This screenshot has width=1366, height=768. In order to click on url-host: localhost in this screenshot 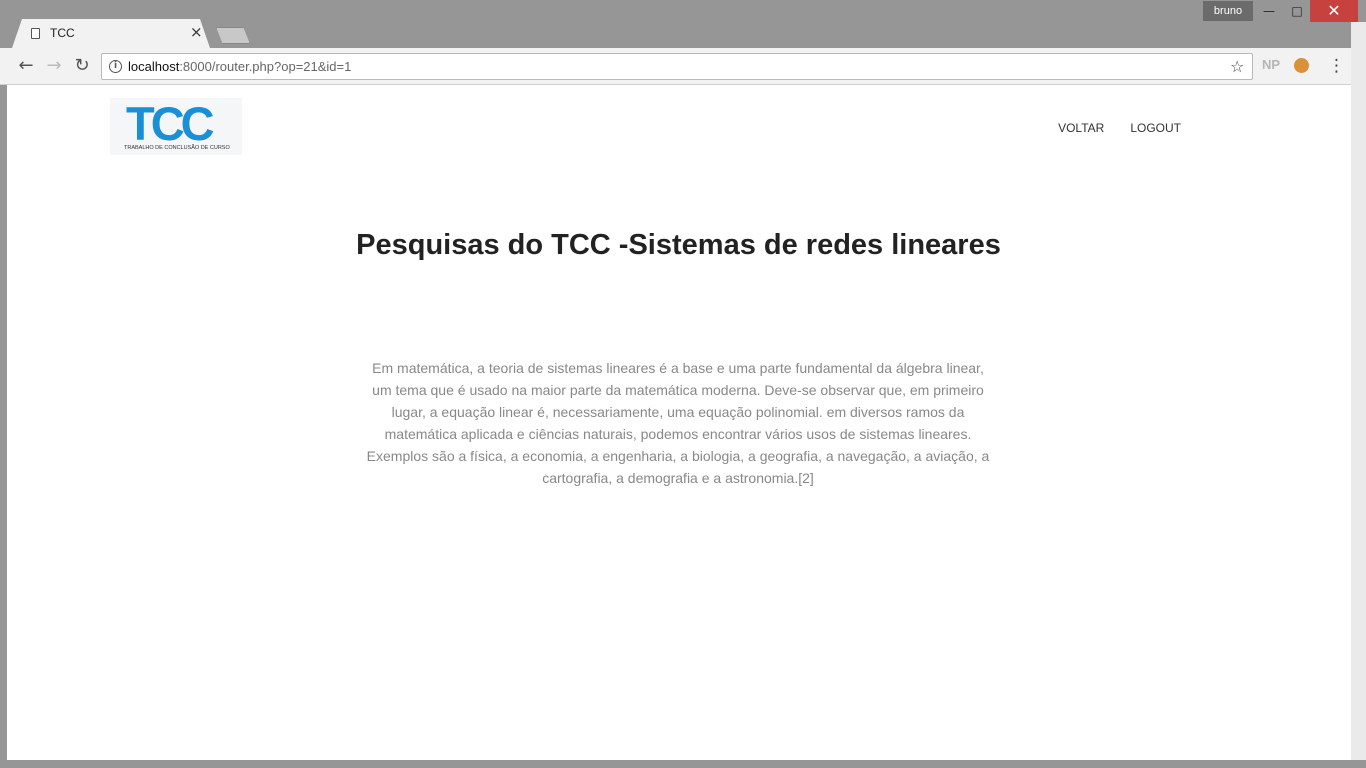, I will do `click(154, 66)`.